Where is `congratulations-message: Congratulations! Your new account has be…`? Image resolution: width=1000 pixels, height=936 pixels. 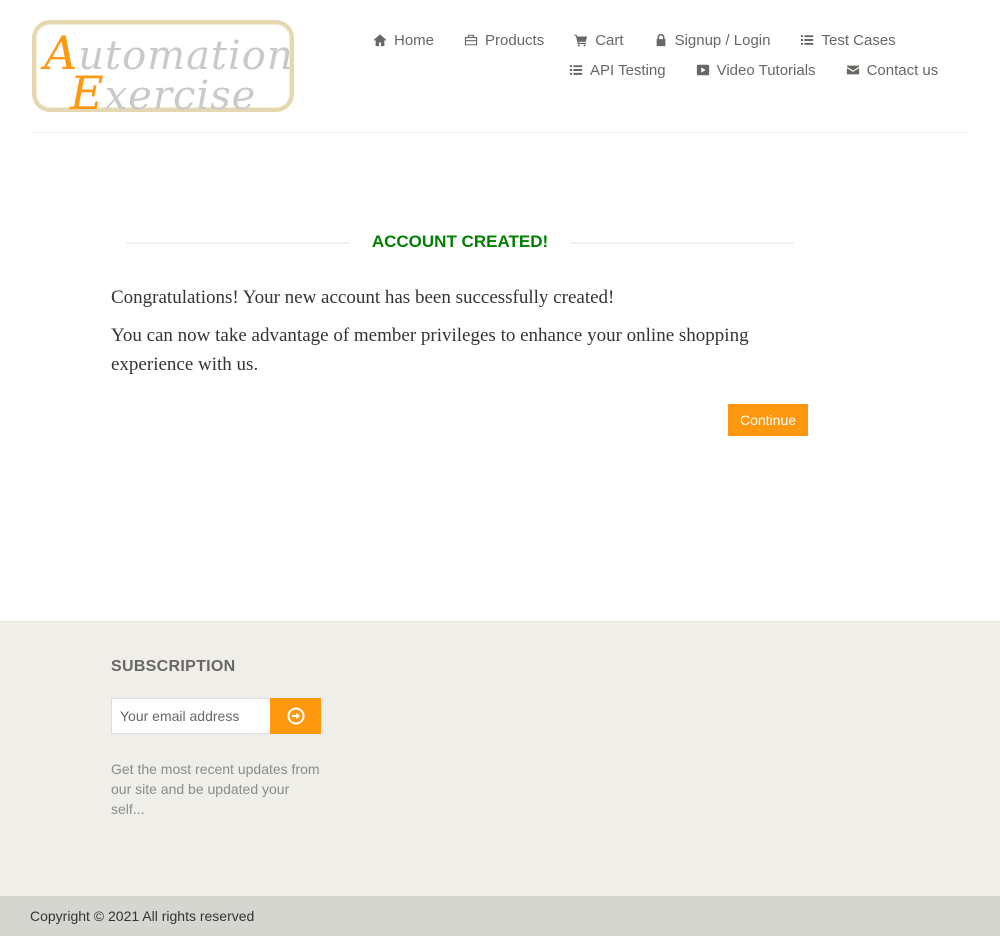
congratulations-message: Congratulations! Your new account has be… is located at coordinates (363, 297).